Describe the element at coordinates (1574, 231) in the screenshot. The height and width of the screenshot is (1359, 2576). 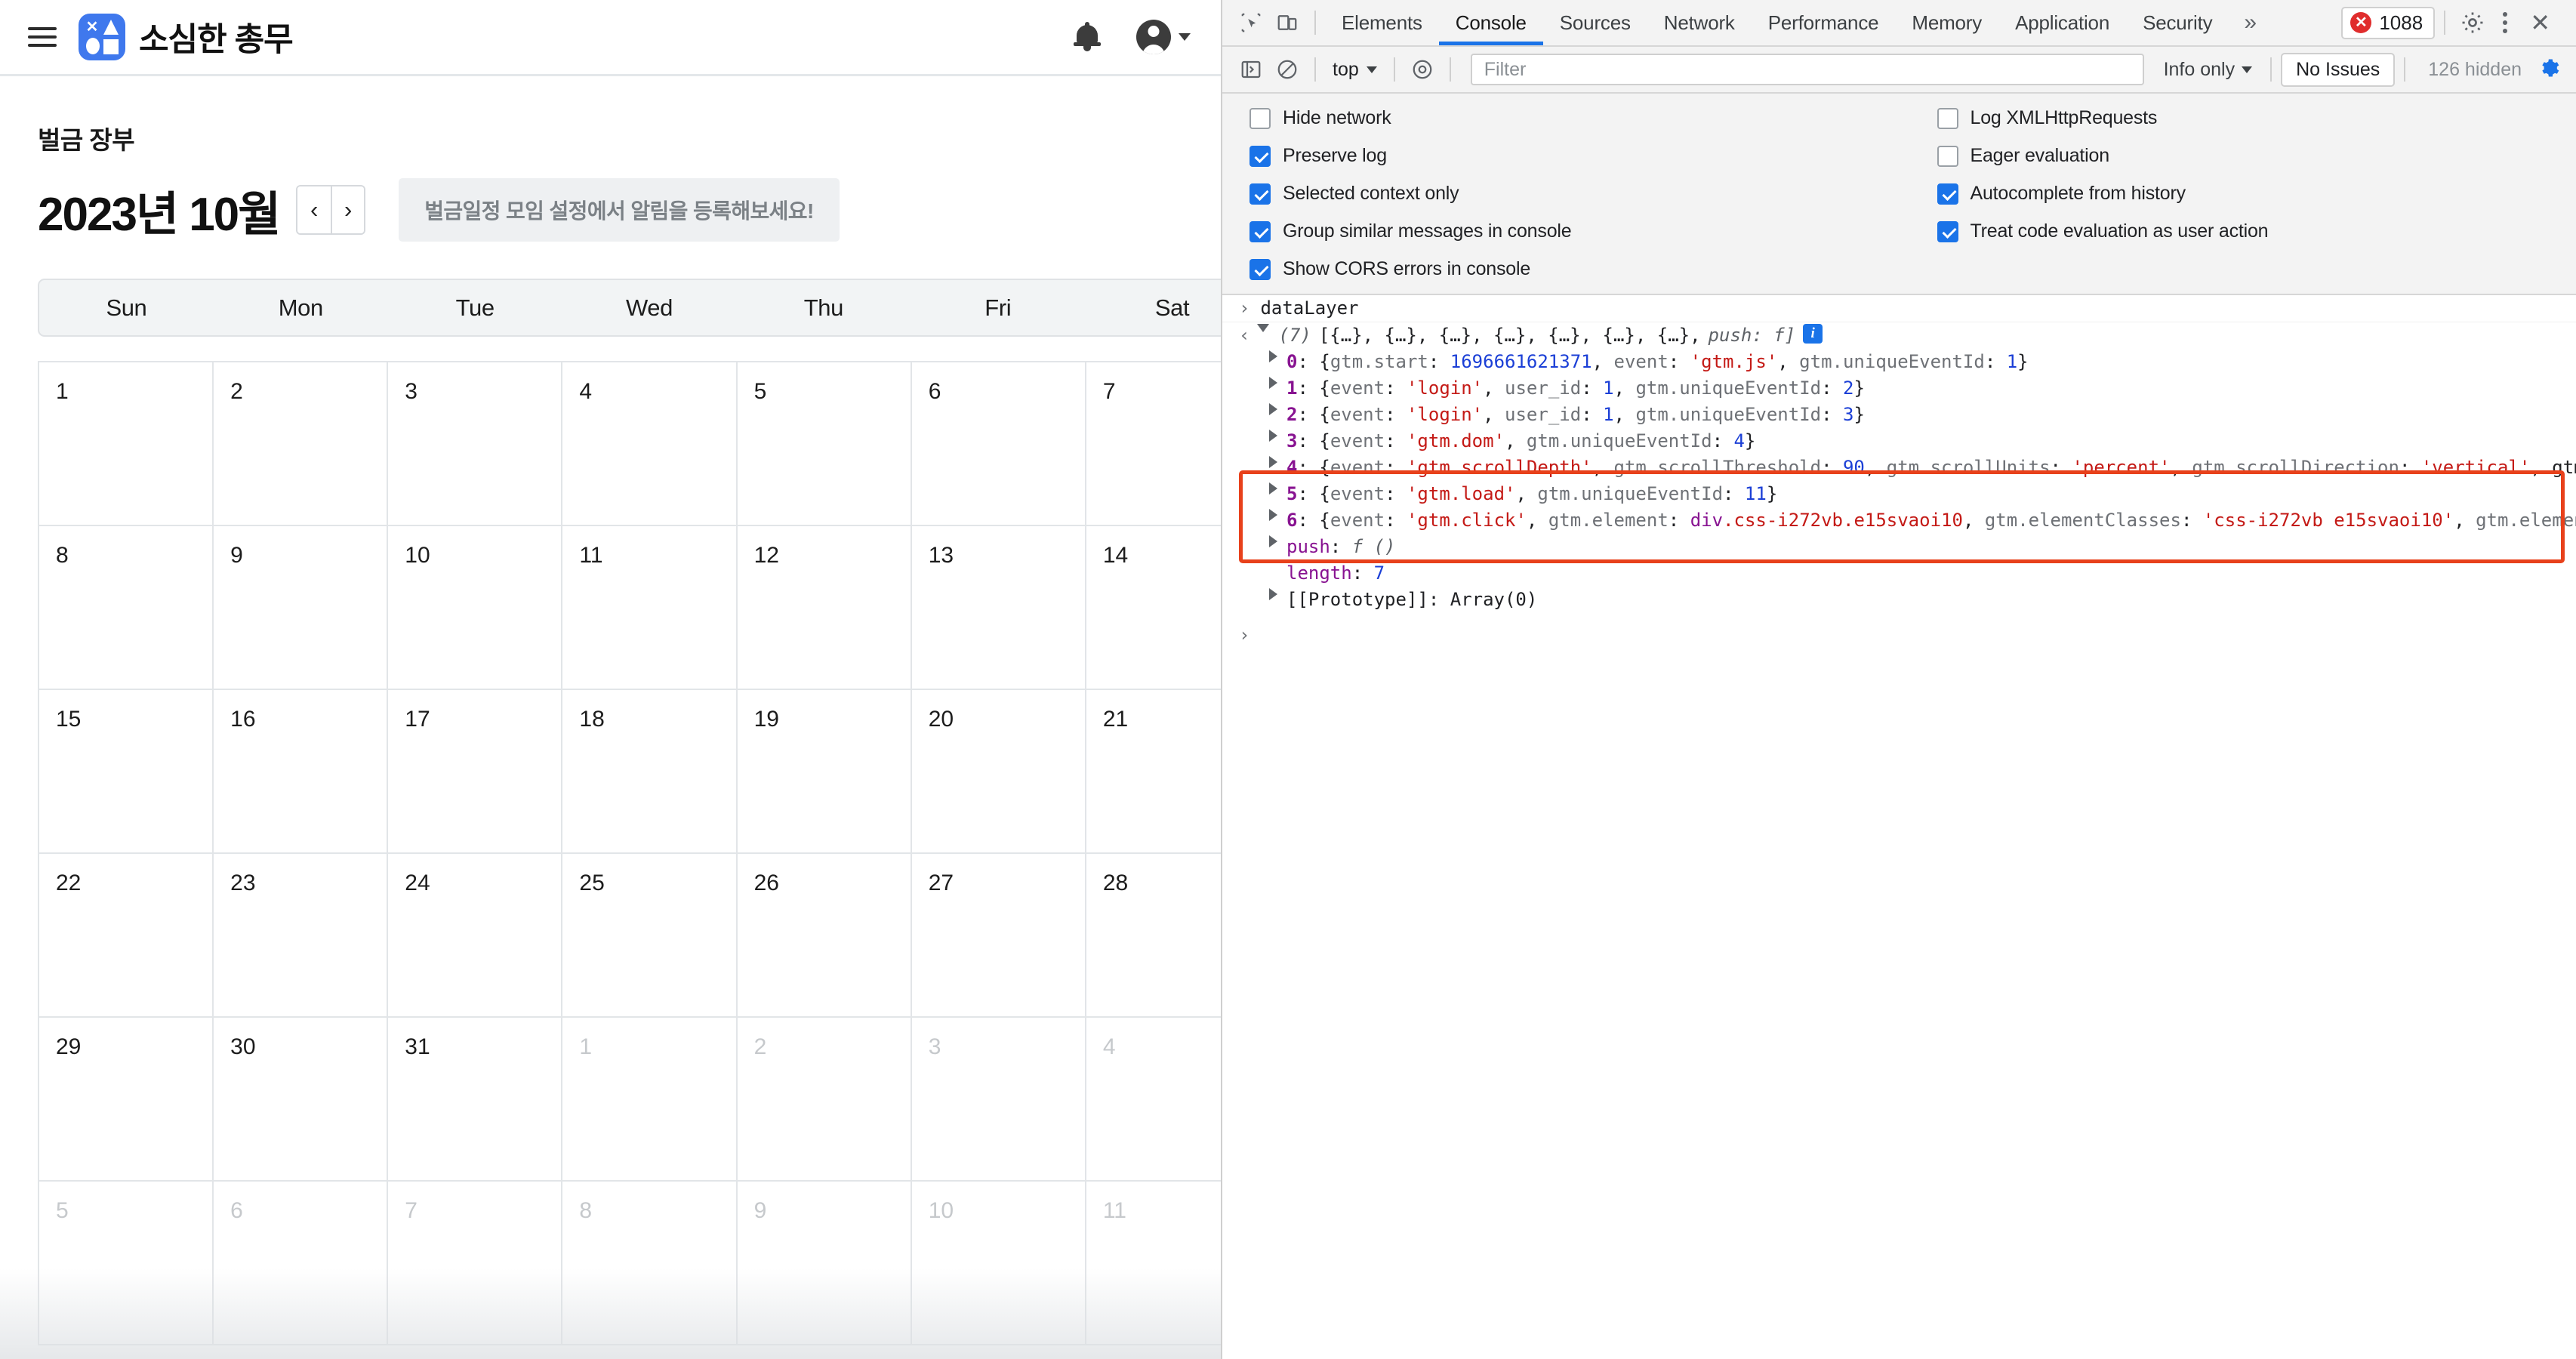
I see `console-setting-group-similar-messages-in-console: Group similar messages in console` at that location.